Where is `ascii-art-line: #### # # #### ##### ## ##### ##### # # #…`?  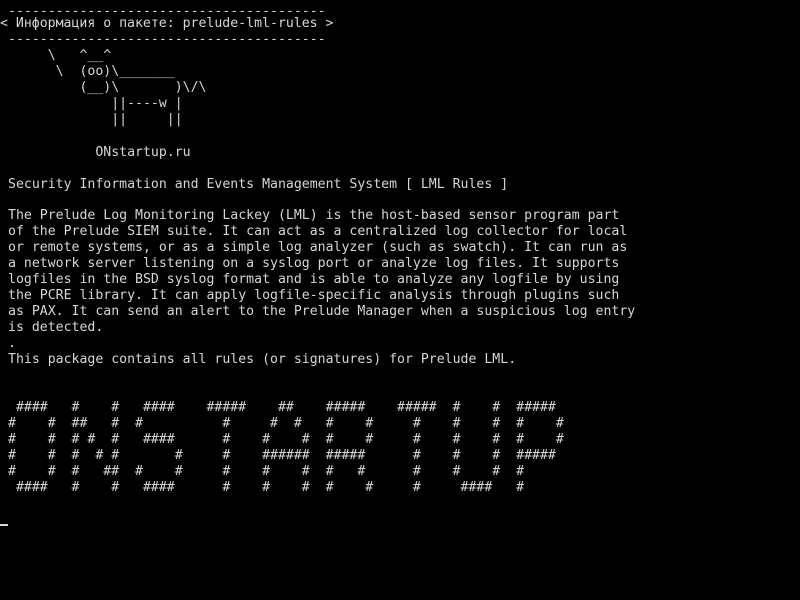
ascii-art-line: #### # # #### ##### ## ##### ##### # # #… is located at coordinates (282, 407).